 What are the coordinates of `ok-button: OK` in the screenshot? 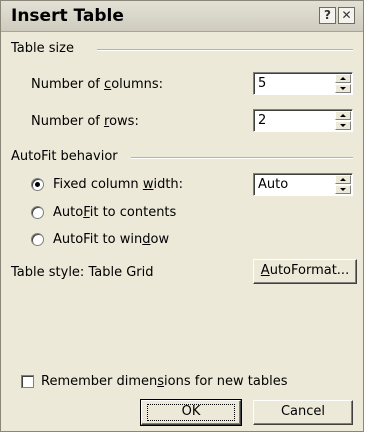 It's located at (191, 412).